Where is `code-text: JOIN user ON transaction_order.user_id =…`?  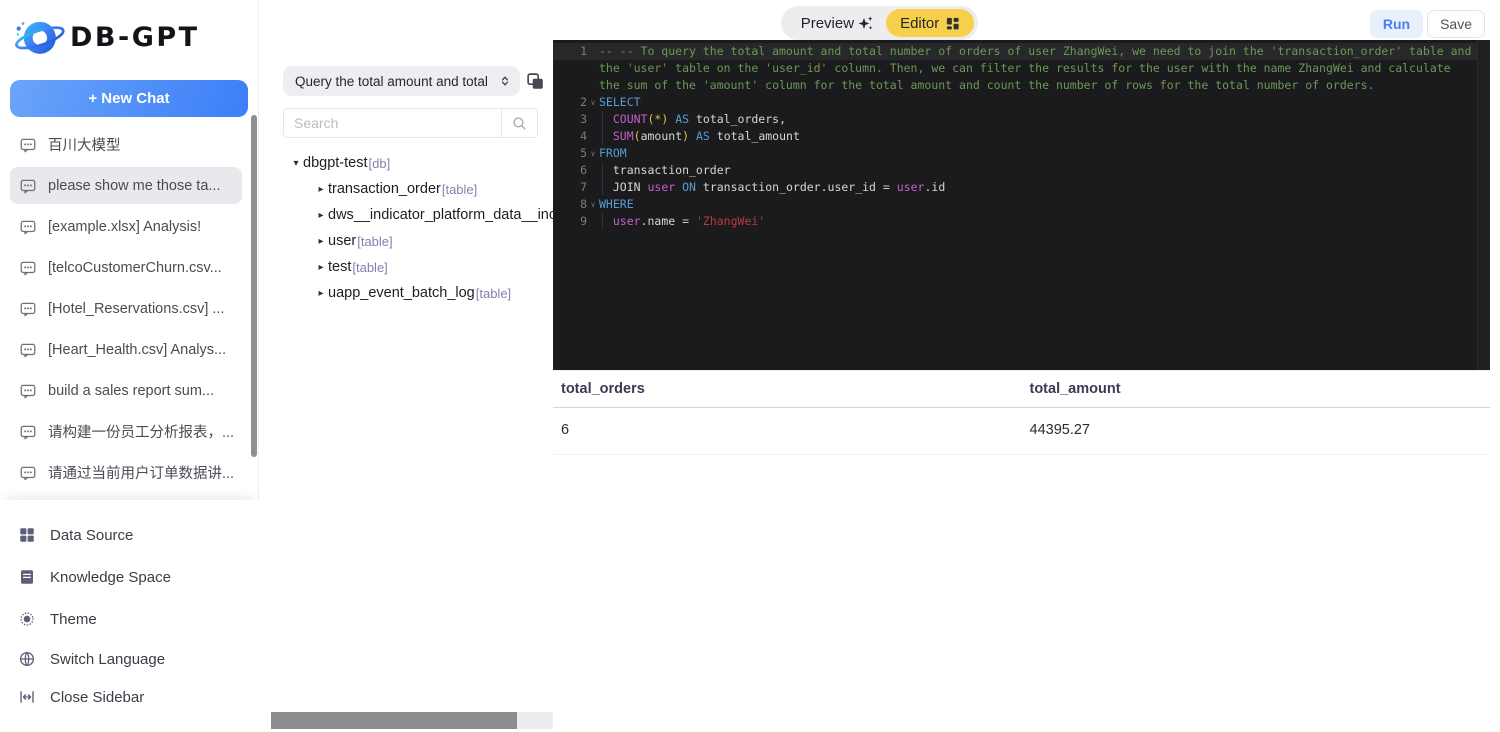
code-text: JOIN user ON transaction_order.user_id =… is located at coordinates (772, 187).